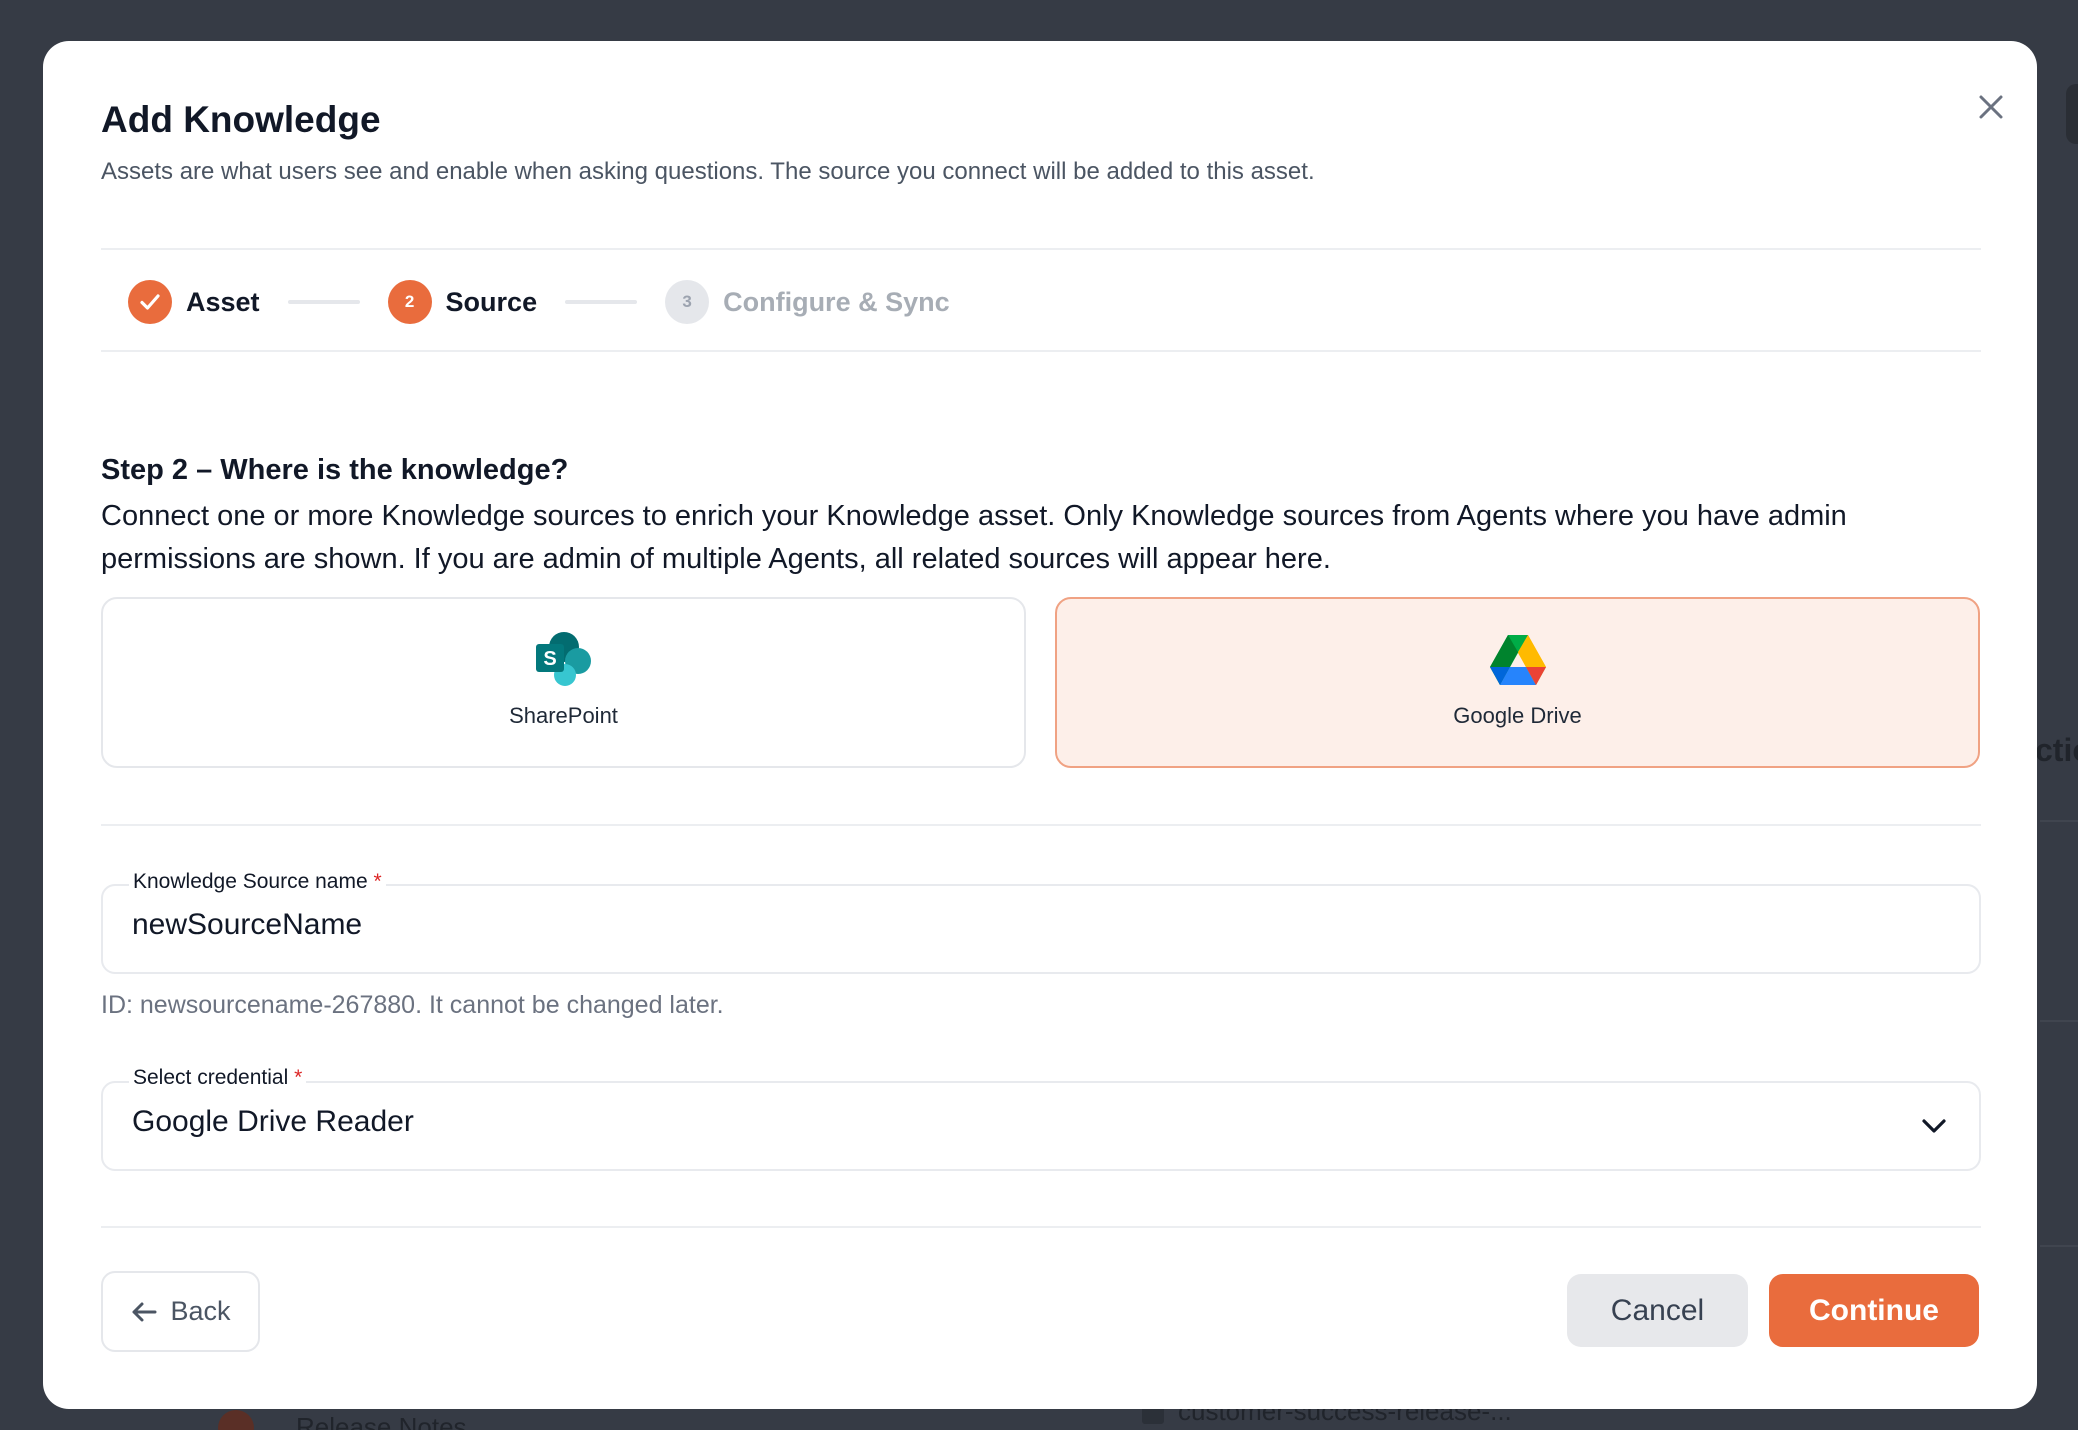 This screenshot has width=2078, height=1430. I want to click on back-button-label: Back, so click(200, 1311).